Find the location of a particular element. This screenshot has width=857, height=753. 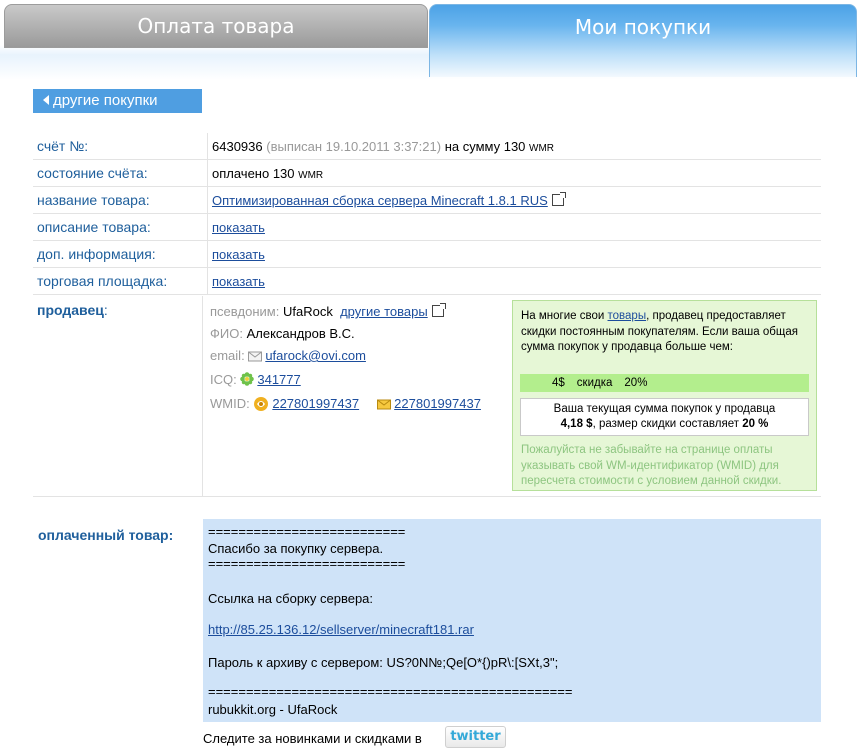

table-row: доп. информация: показать is located at coordinates (427, 254).